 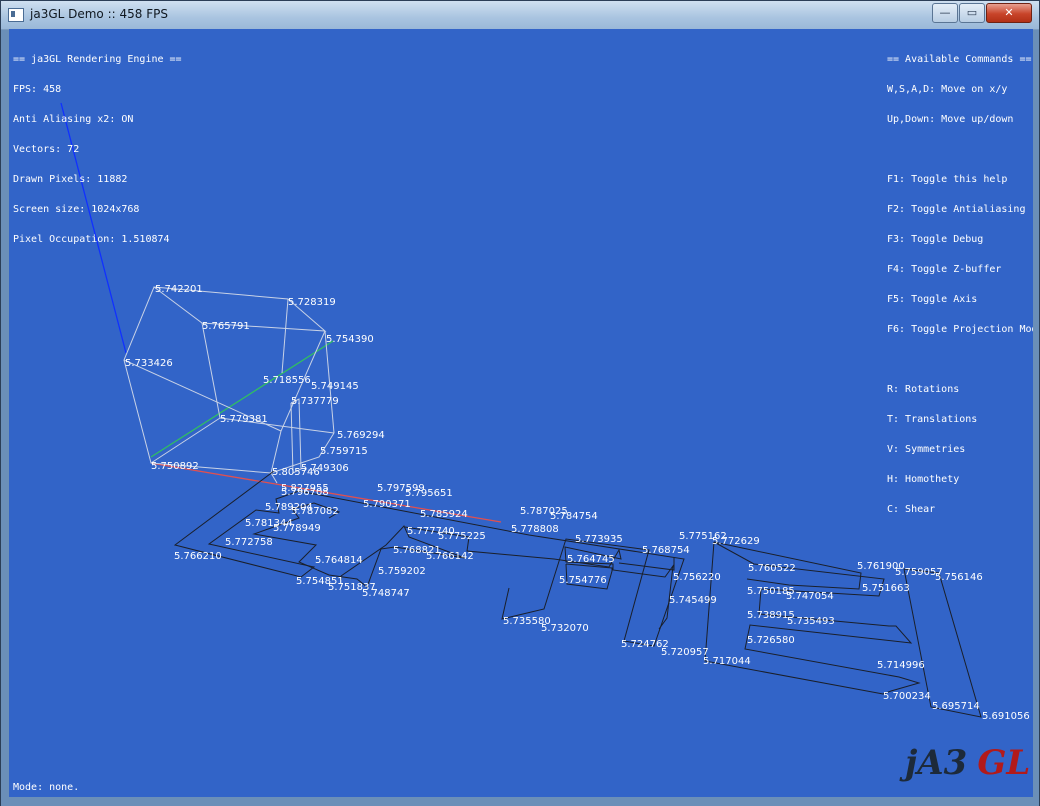 What do you see at coordinates (926, 449) in the screenshot?
I see `help-line: V: Symmetries` at bounding box center [926, 449].